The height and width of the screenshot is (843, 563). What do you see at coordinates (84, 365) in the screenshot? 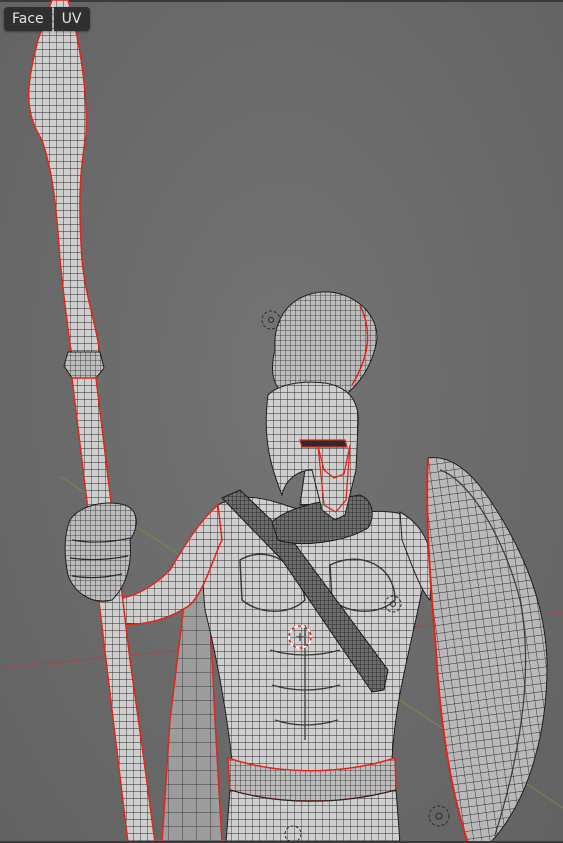
I see `spear-collar-mesh` at bounding box center [84, 365].